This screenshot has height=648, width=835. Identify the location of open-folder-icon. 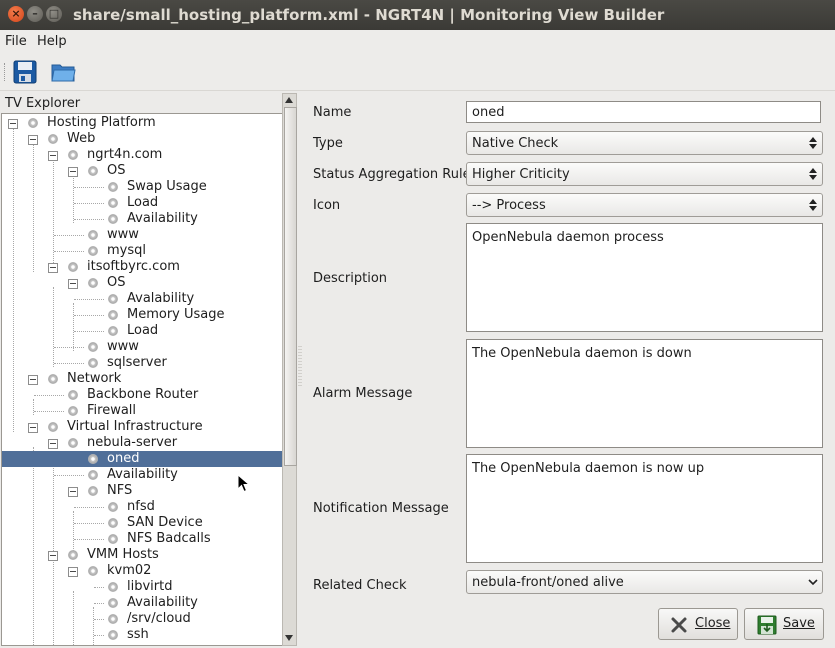
(63, 72).